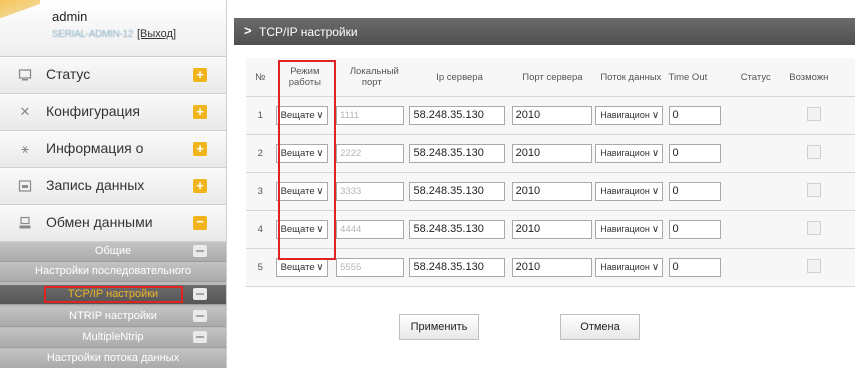 Image resolution: width=855 pixels, height=368 pixels. I want to click on submenu-item-data-stream: Настройки потока данных, so click(113, 358).